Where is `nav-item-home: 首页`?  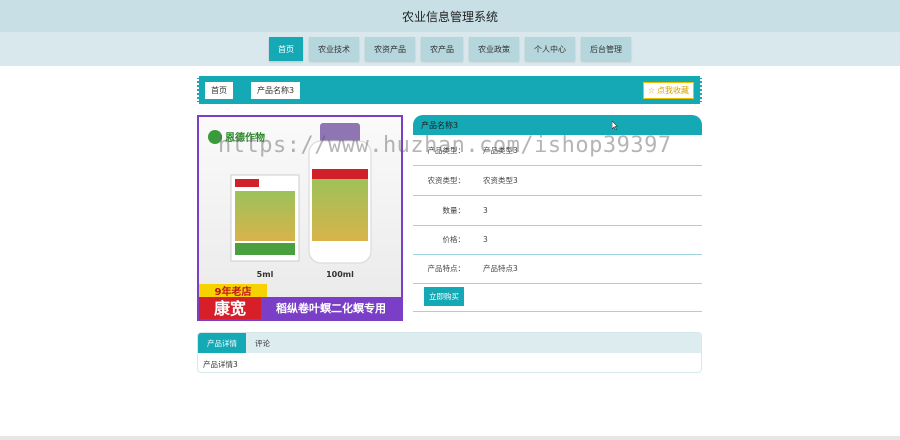 nav-item-home: 首页 is located at coordinates (286, 49).